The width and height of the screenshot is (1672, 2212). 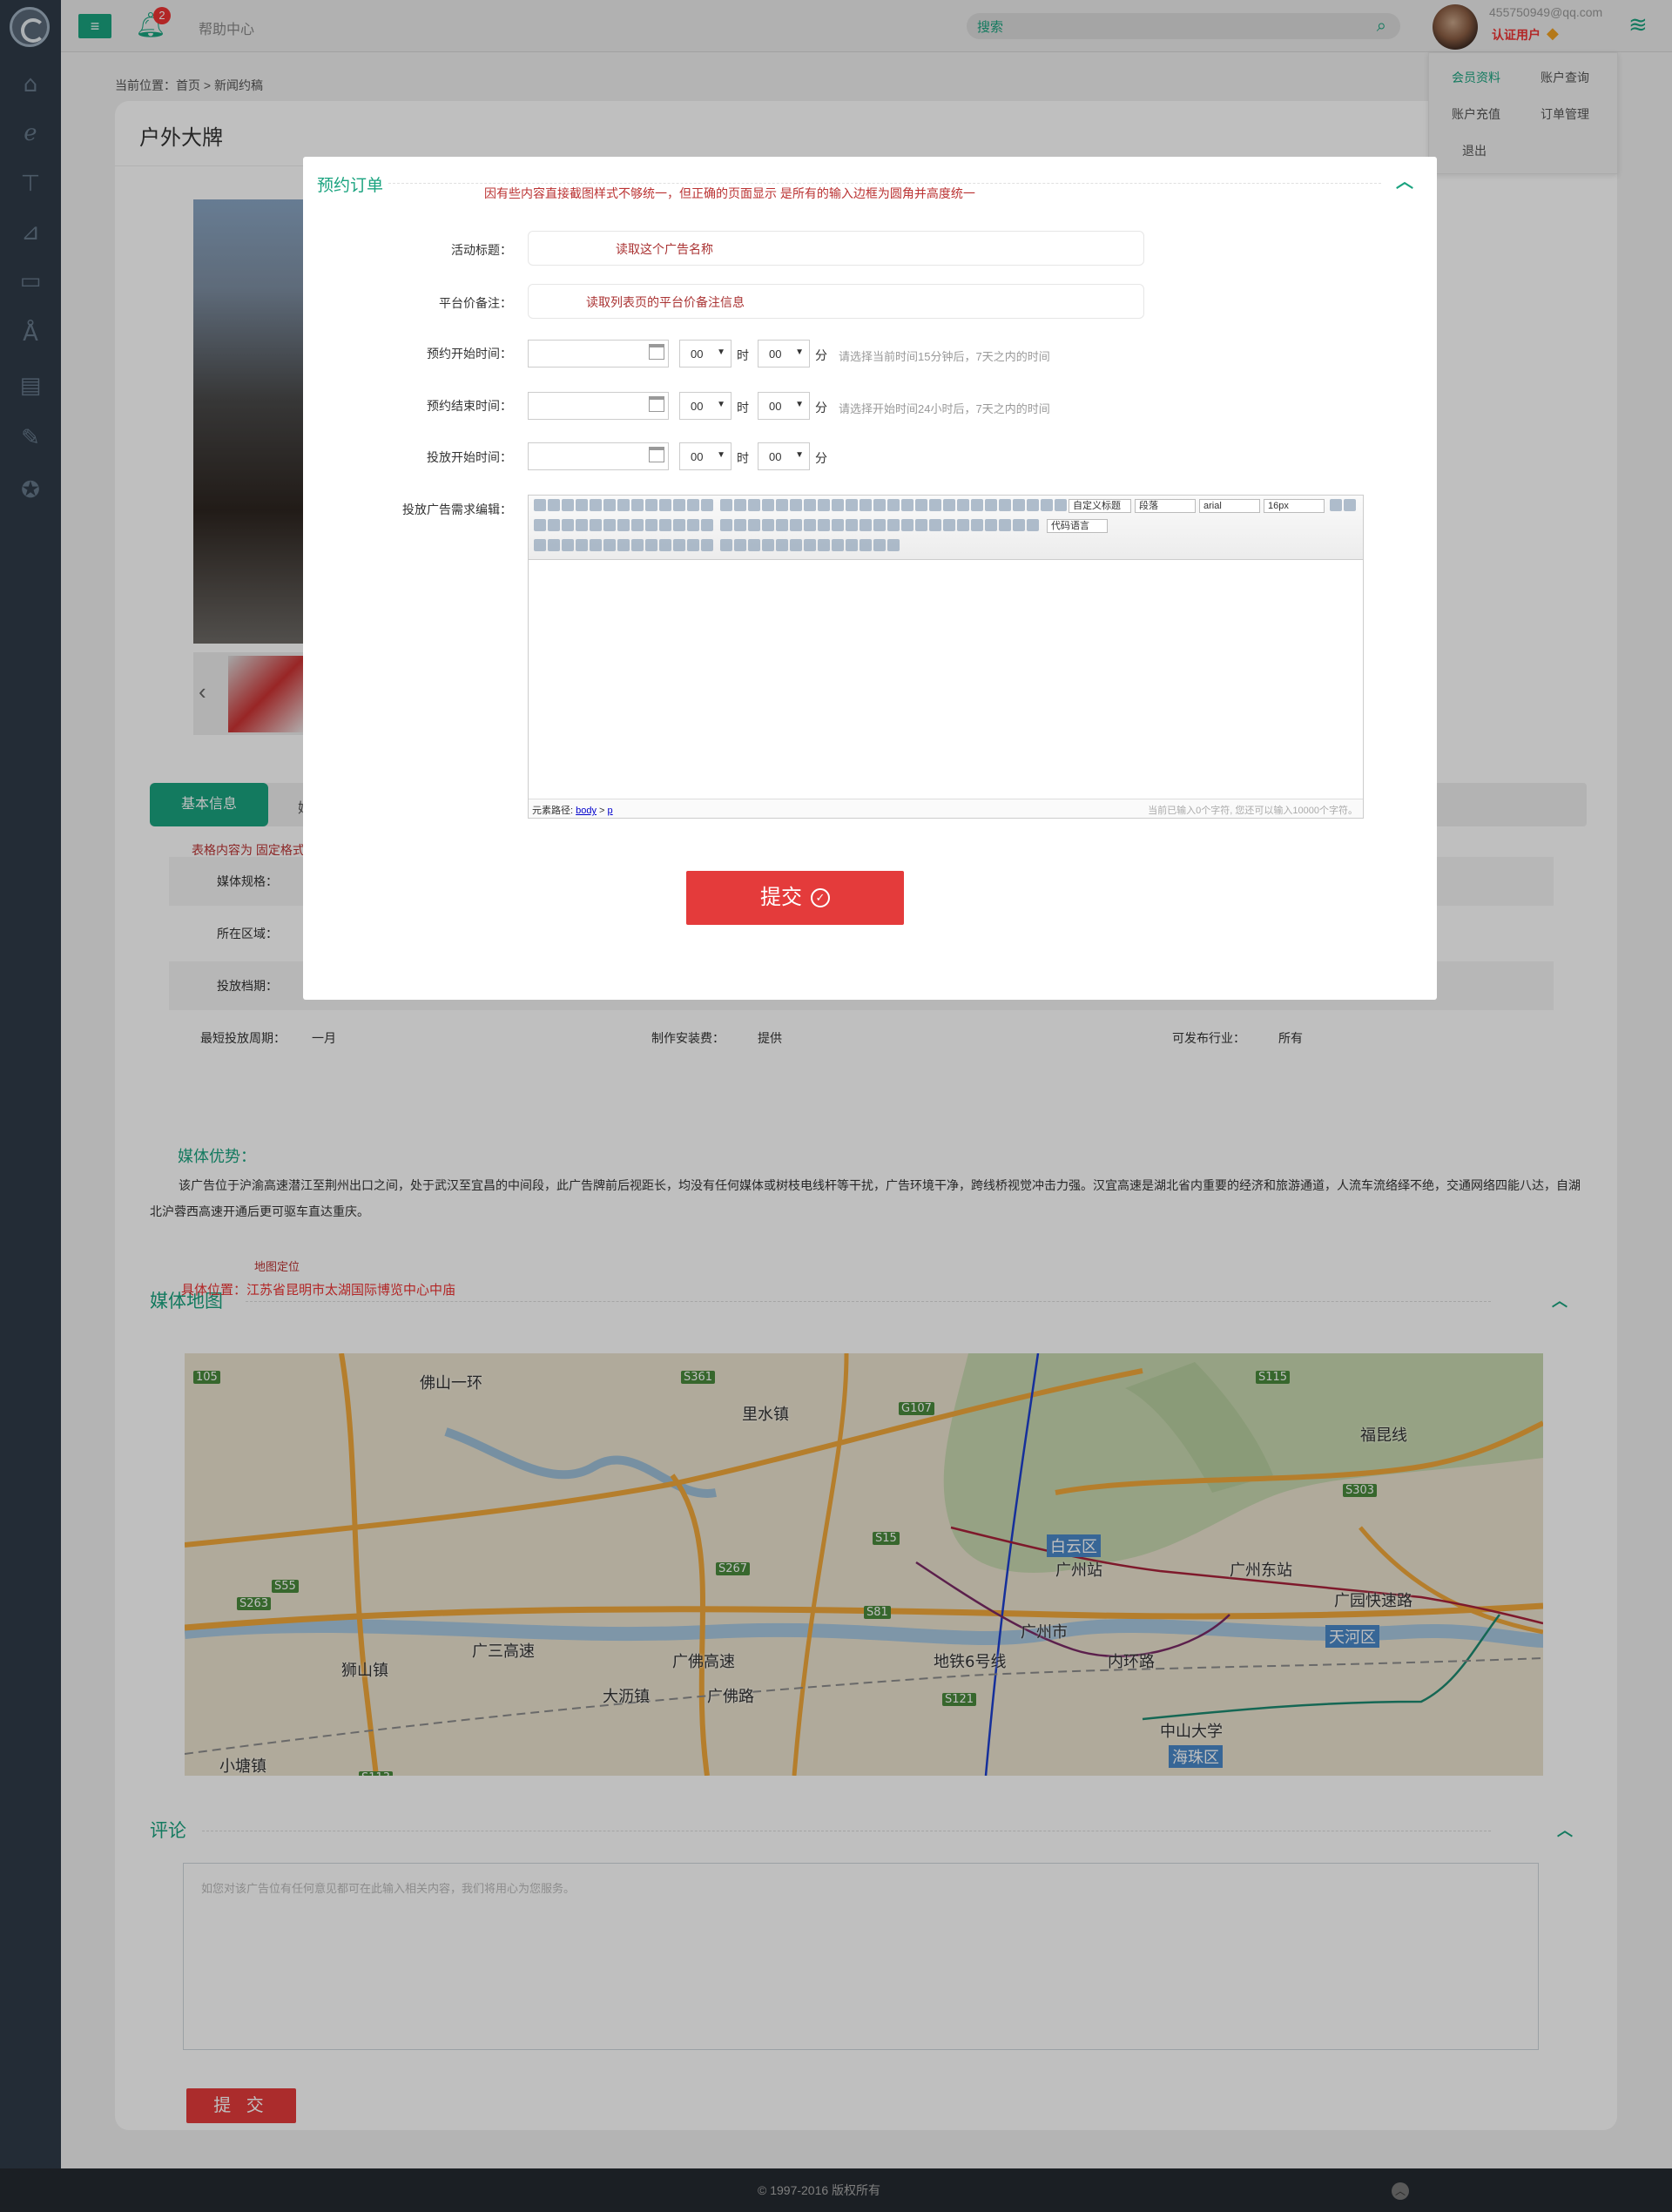 What do you see at coordinates (1100, 506) in the screenshot?
I see `heading-select: 自定义标题` at bounding box center [1100, 506].